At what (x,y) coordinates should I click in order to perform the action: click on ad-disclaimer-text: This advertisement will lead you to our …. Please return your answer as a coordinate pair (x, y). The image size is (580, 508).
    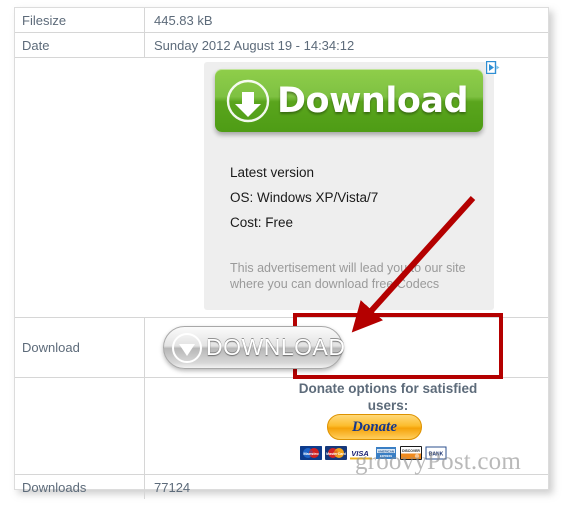
    Looking at the image, I should click on (348, 276).